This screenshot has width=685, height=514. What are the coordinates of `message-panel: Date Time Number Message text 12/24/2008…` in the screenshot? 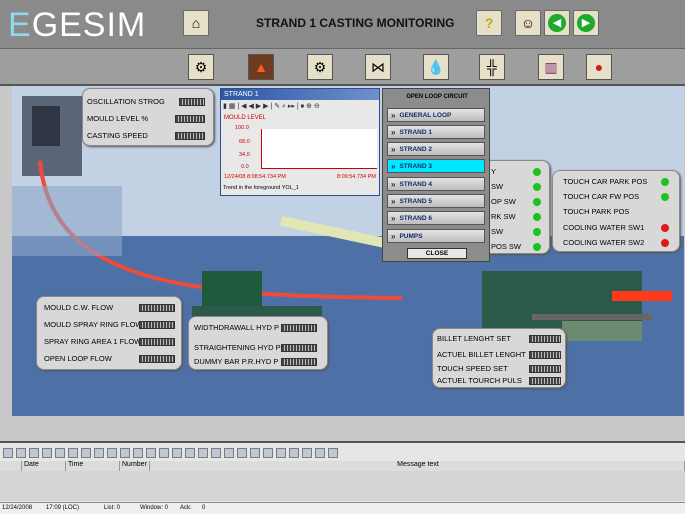 It's located at (342, 477).